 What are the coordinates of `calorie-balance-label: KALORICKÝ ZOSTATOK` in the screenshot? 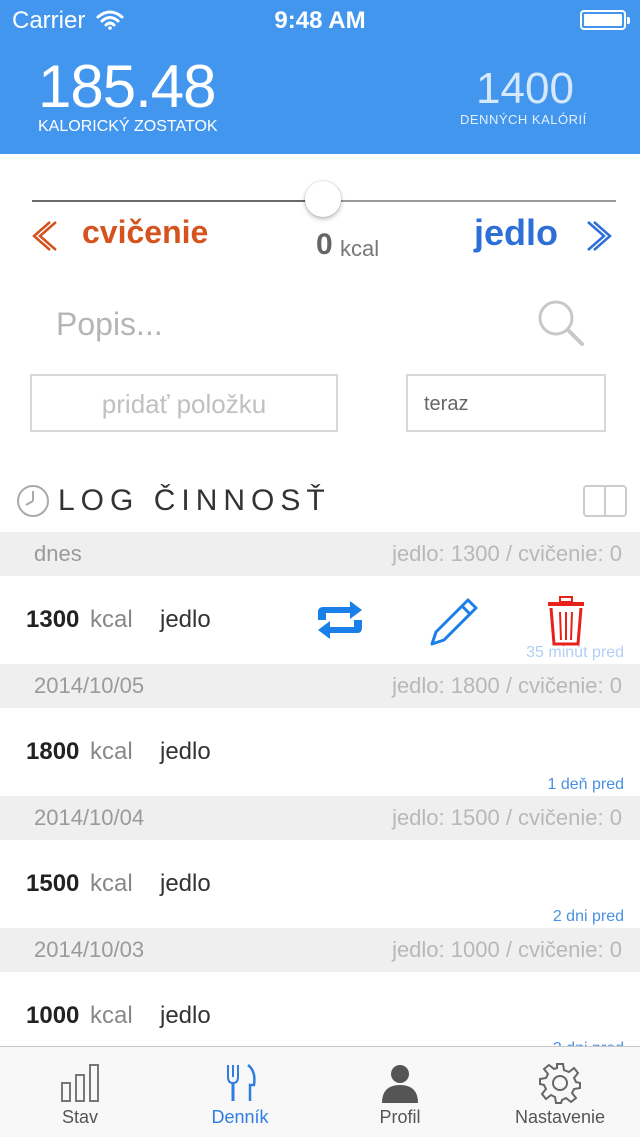 It's located at (128, 126).